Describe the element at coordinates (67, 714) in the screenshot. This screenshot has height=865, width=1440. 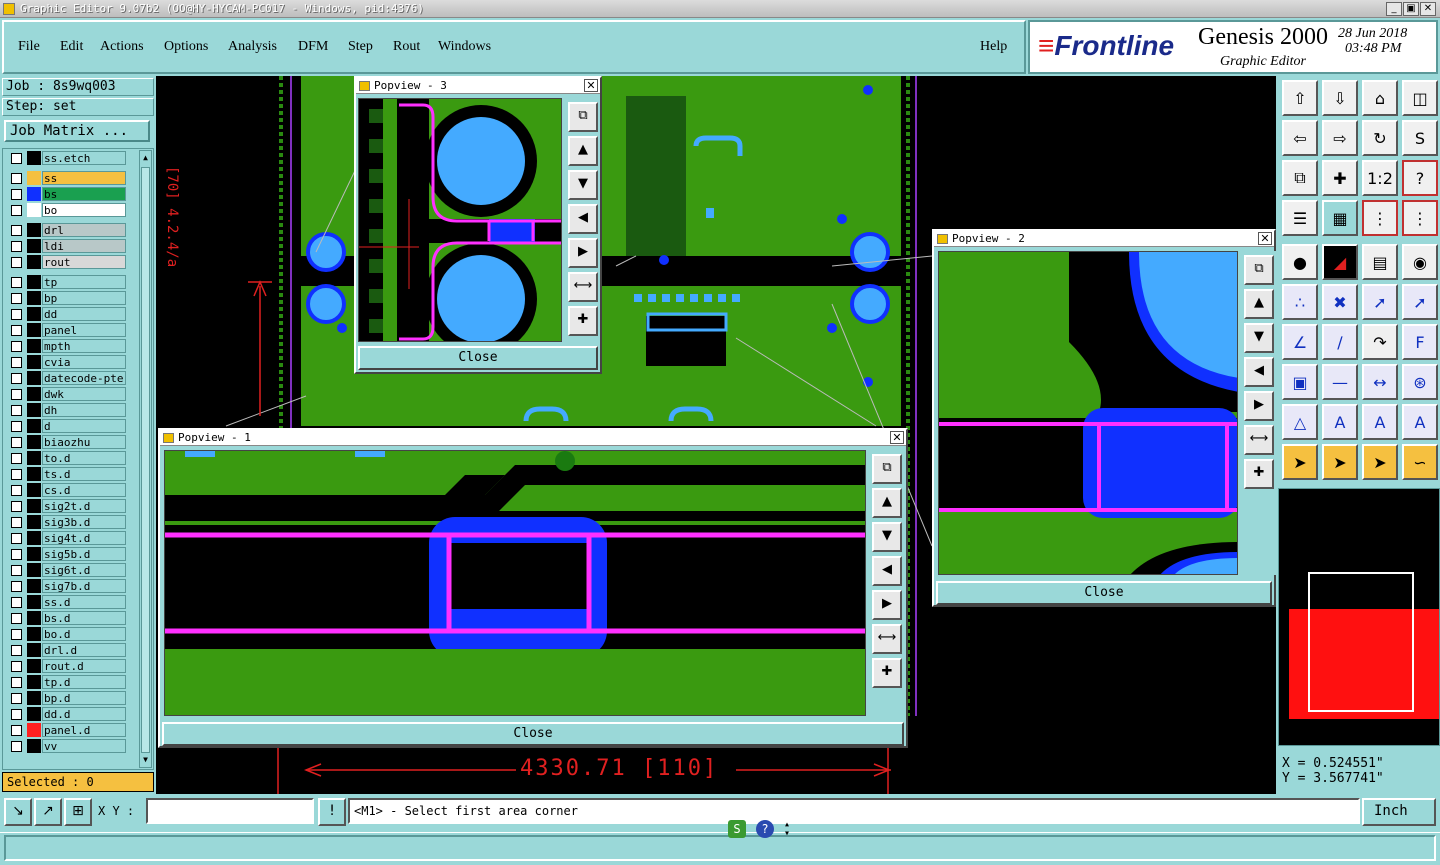
I see `layer-row: dd.d` at that location.